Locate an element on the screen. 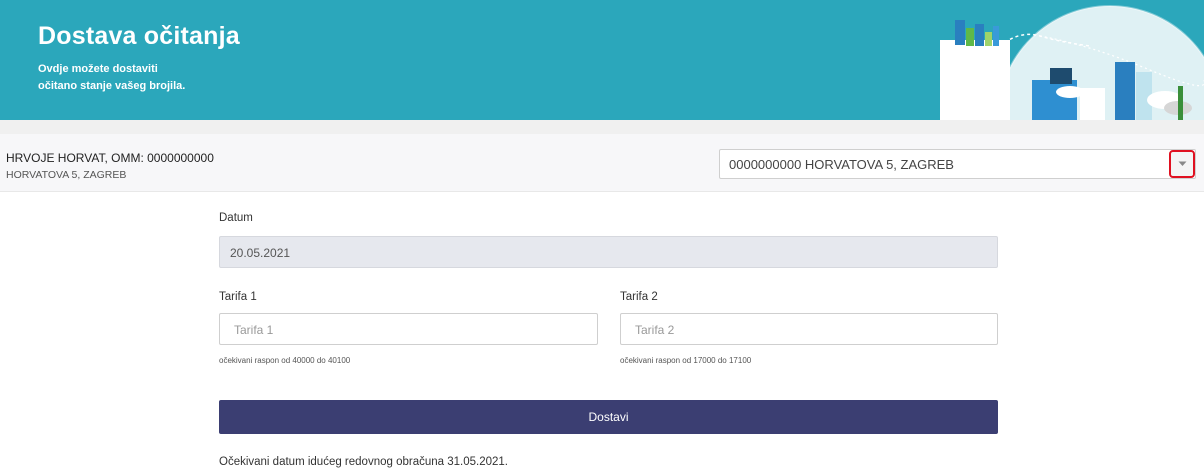  tarifa2-label: Tarifa 2 is located at coordinates (639, 297).